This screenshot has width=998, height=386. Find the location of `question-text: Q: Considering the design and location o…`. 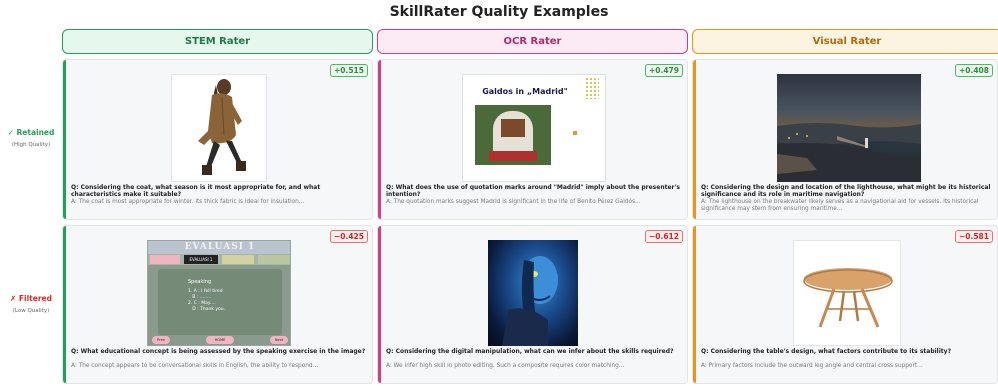

question-text: Q: Considering the design and location o… is located at coordinates (846, 191).